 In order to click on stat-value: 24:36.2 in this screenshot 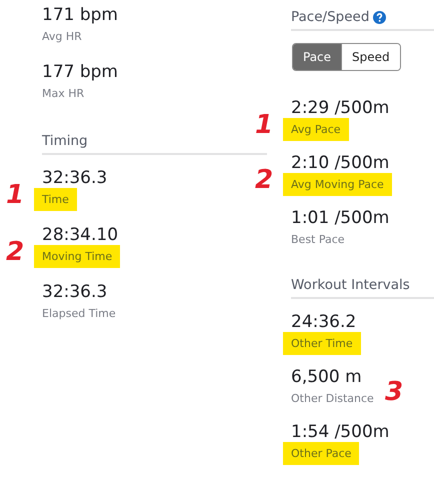, I will do `click(323, 322)`.